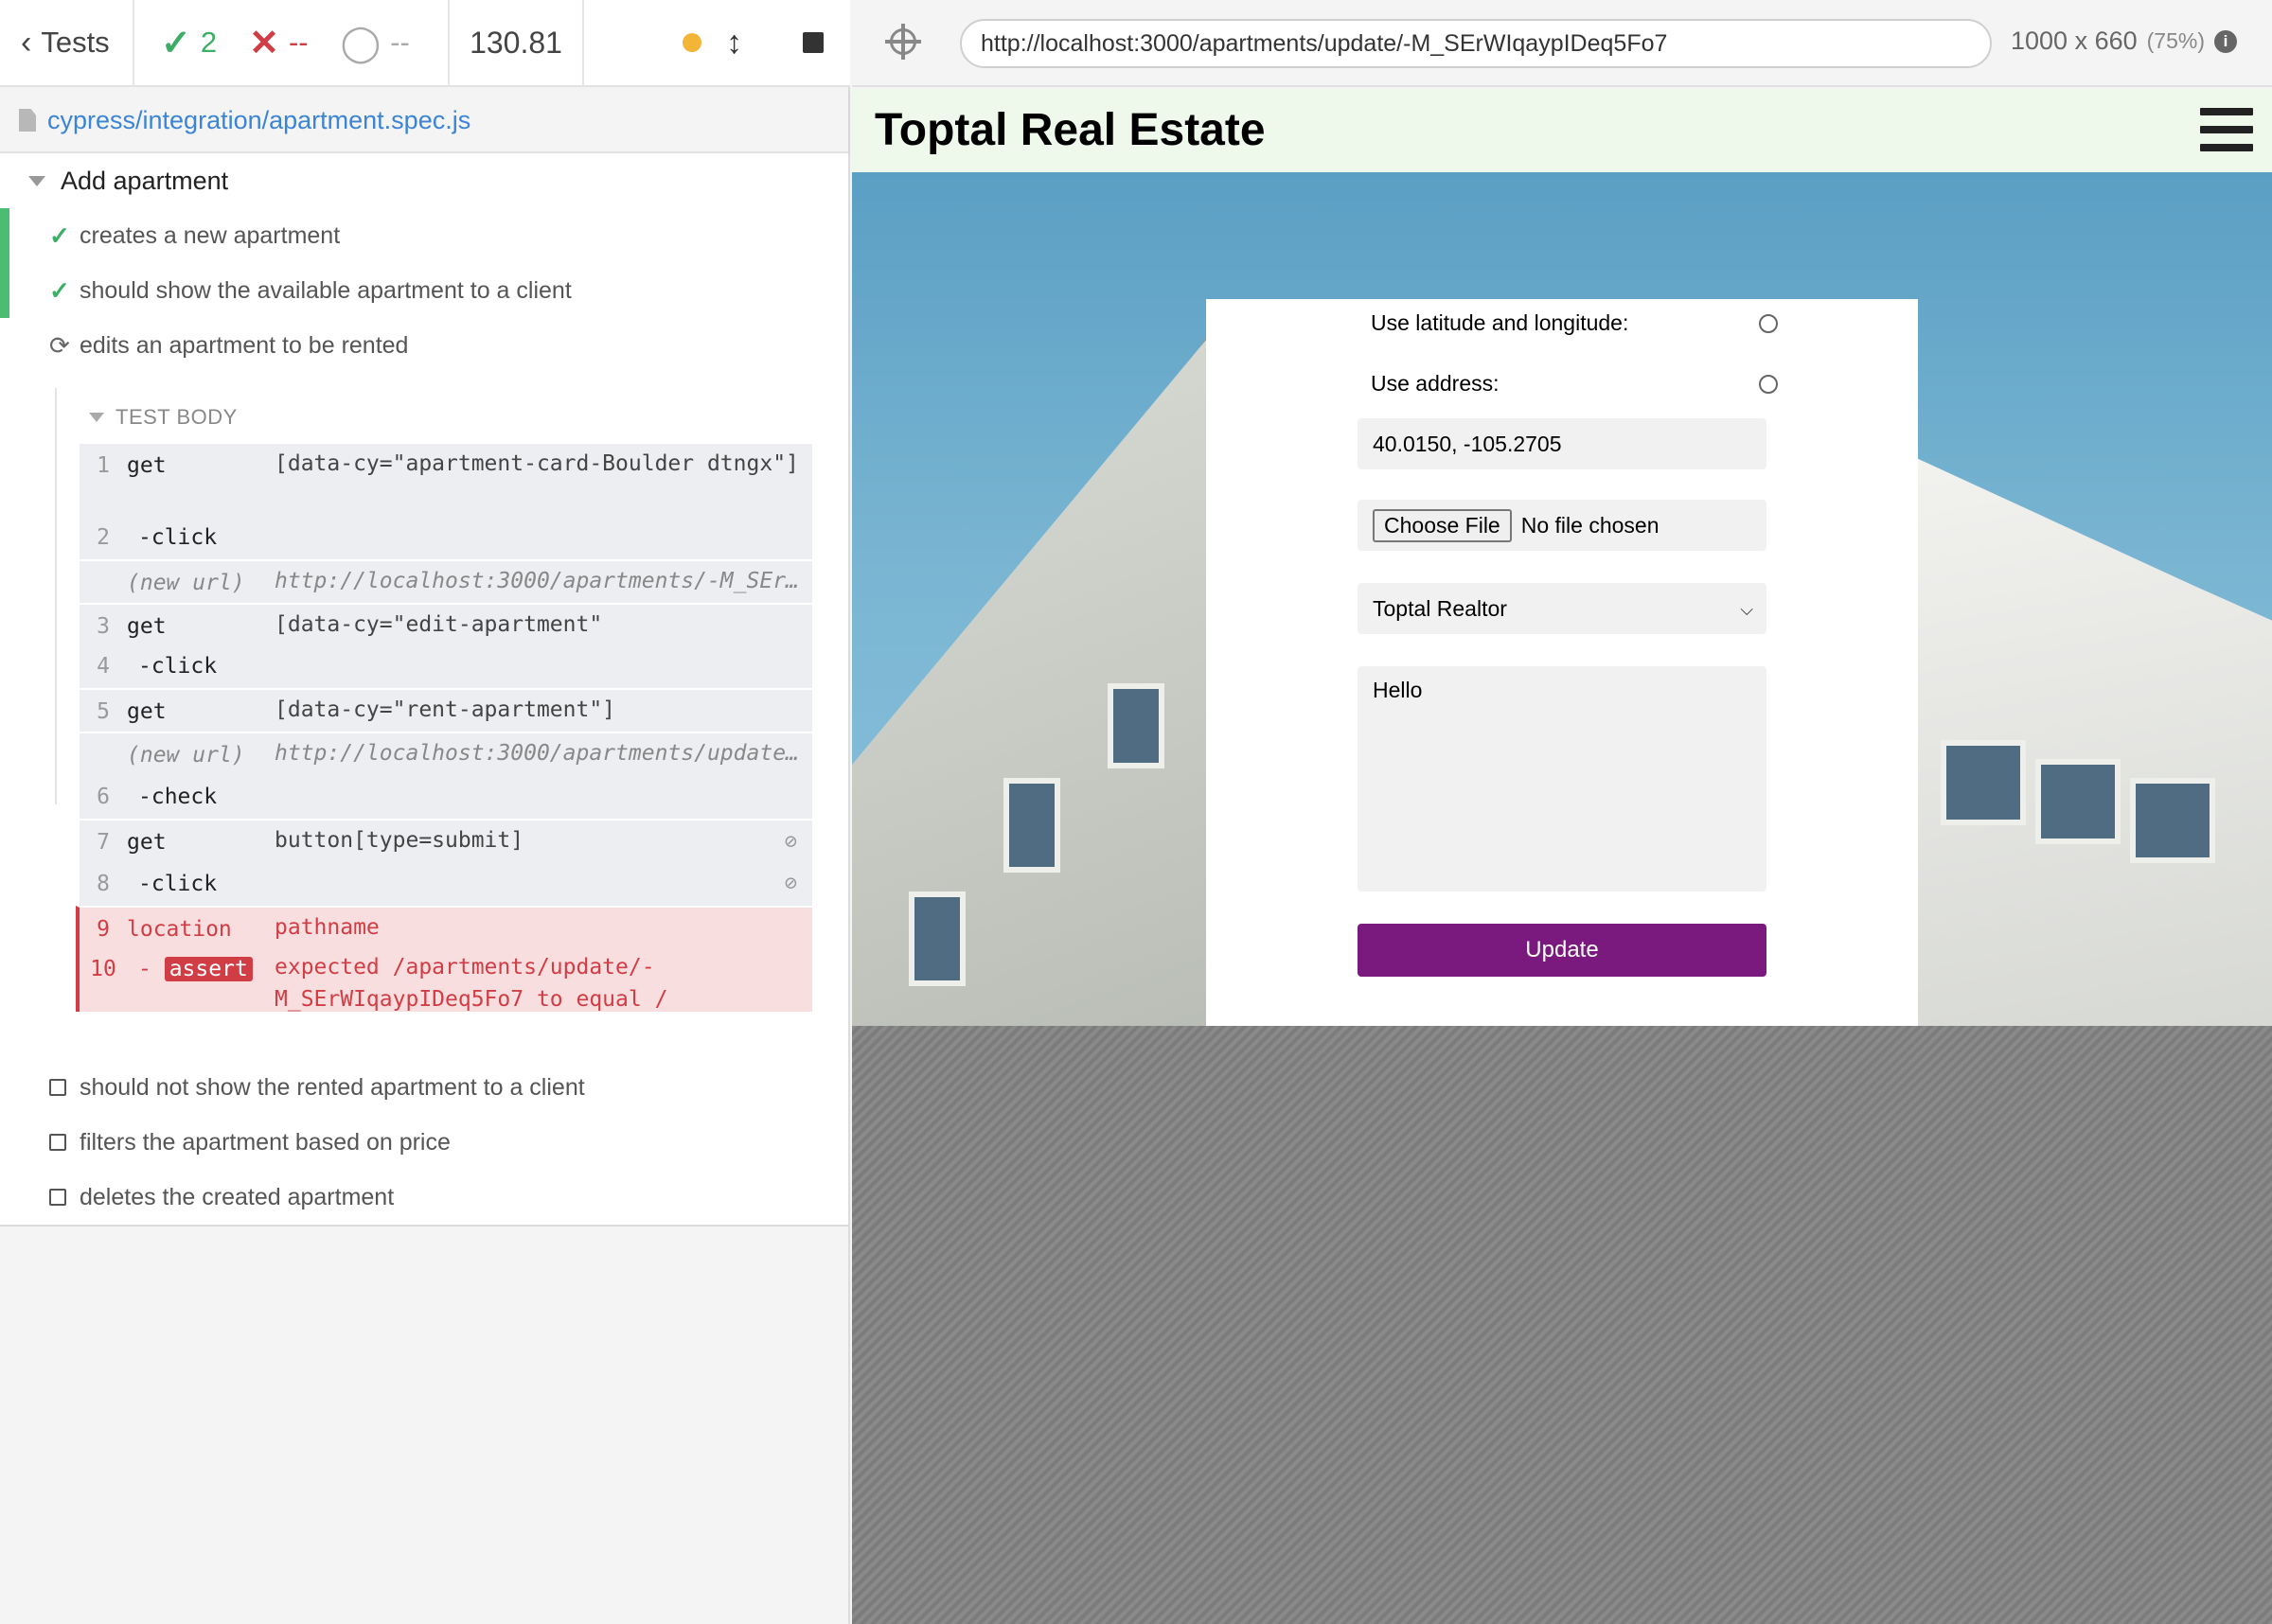 Image resolution: width=2272 pixels, height=1624 pixels. What do you see at coordinates (1070, 130) in the screenshot?
I see `site-title: Toptal Real Estate` at bounding box center [1070, 130].